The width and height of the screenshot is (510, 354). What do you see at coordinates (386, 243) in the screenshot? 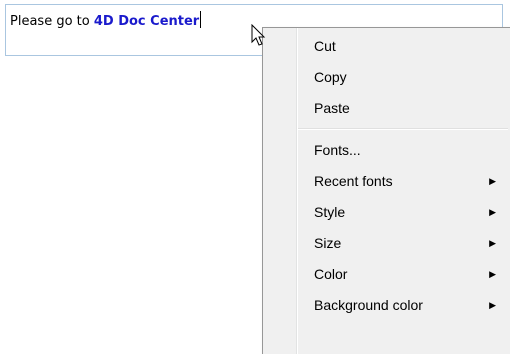
I see `menu-item-size: Size ▶` at bounding box center [386, 243].